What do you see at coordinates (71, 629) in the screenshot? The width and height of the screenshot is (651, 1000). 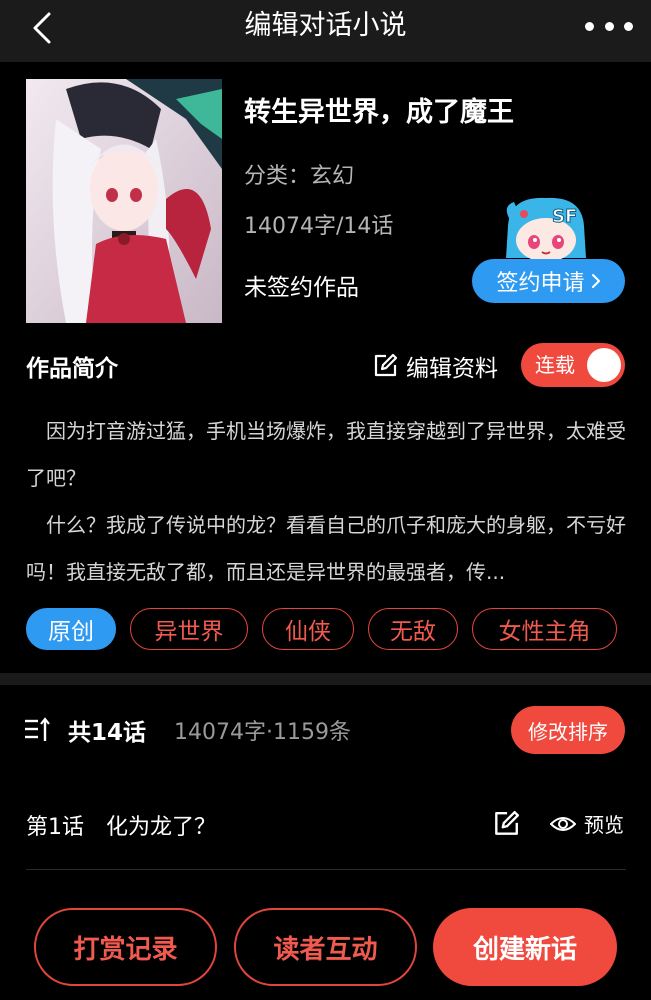 I see `tag-original: 原创` at bounding box center [71, 629].